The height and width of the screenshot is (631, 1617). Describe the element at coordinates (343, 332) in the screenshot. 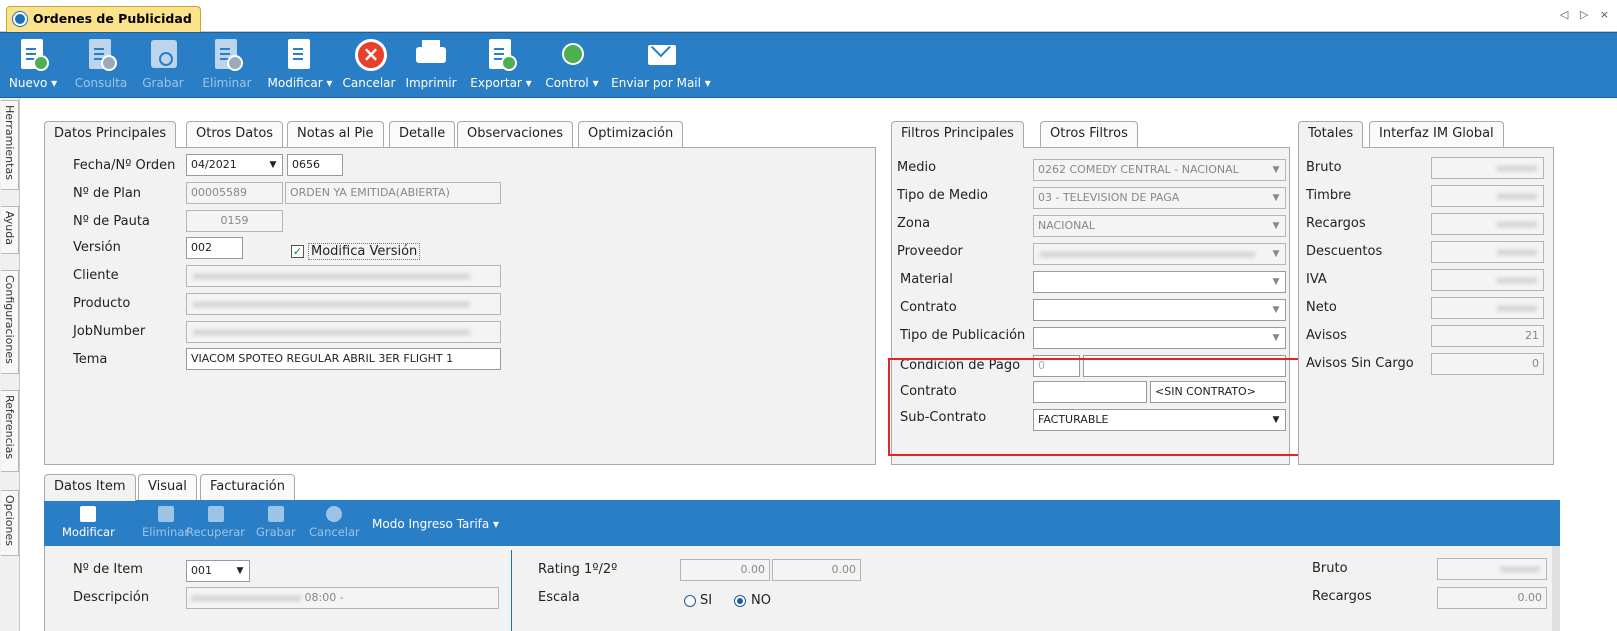

I see `jobnumber-field` at that location.